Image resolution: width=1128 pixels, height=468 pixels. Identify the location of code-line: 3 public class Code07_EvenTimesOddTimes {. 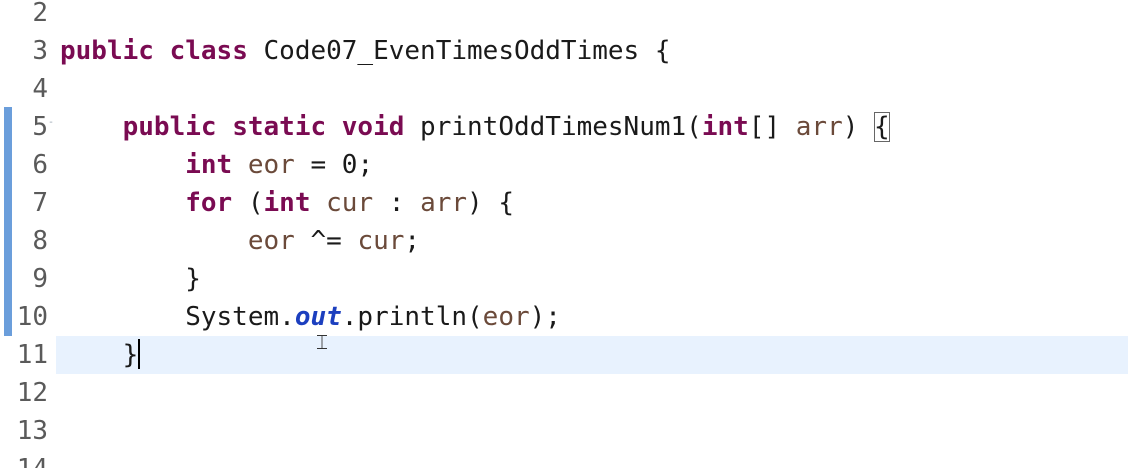
(564, 51).